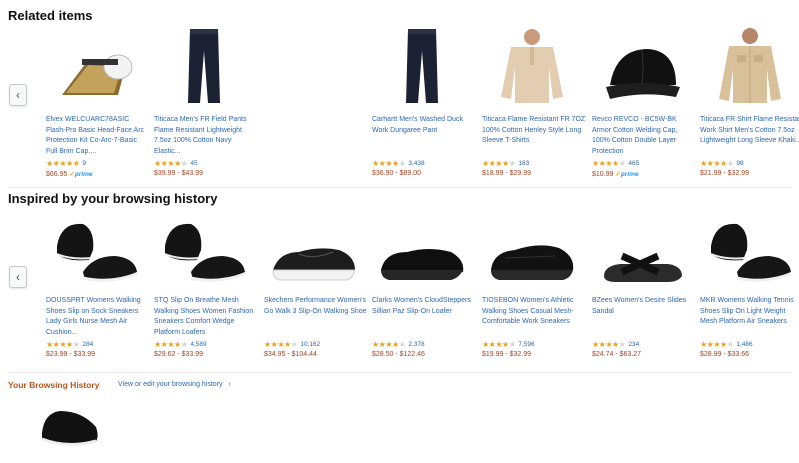 The height and width of the screenshot is (463, 799). Describe the element at coordinates (179, 173) in the screenshot. I see `product-price: $39.99 - $43.99` at that location.